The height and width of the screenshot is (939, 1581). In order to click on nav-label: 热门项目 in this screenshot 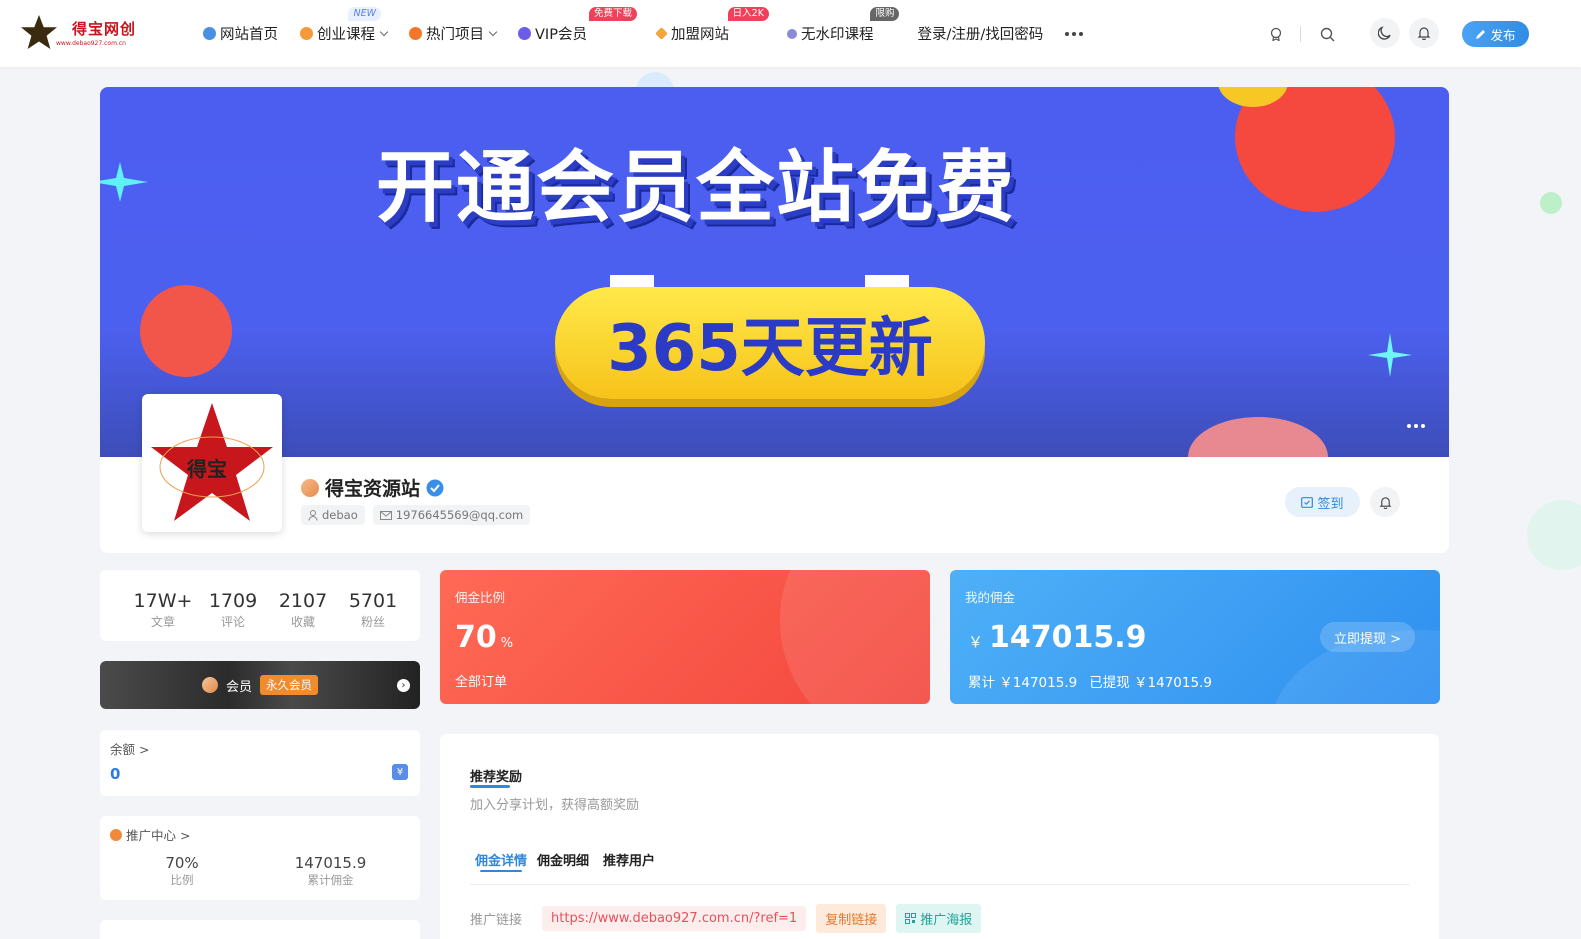, I will do `click(455, 35)`.